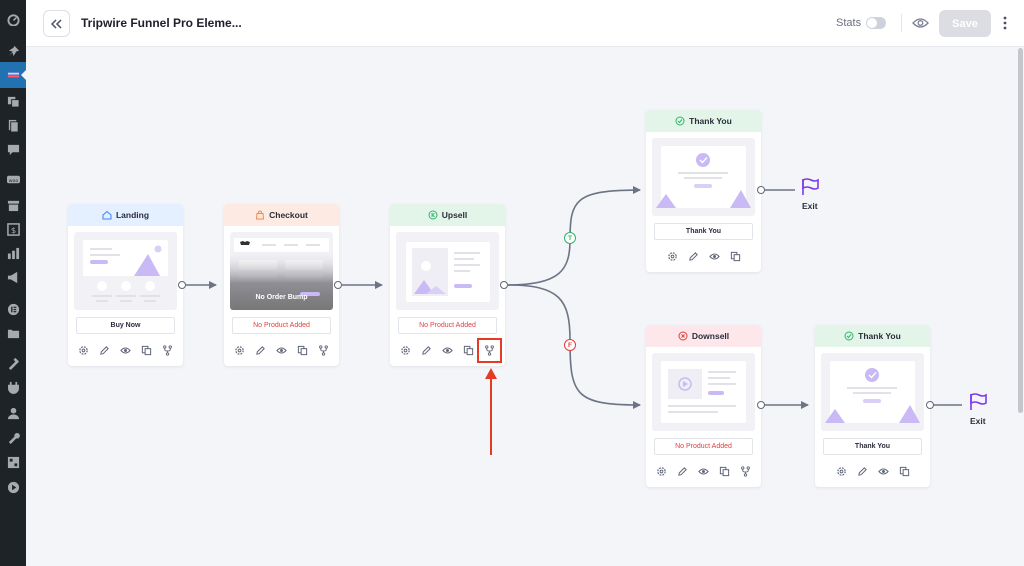  I want to click on payments-icon: $, so click(13, 229).